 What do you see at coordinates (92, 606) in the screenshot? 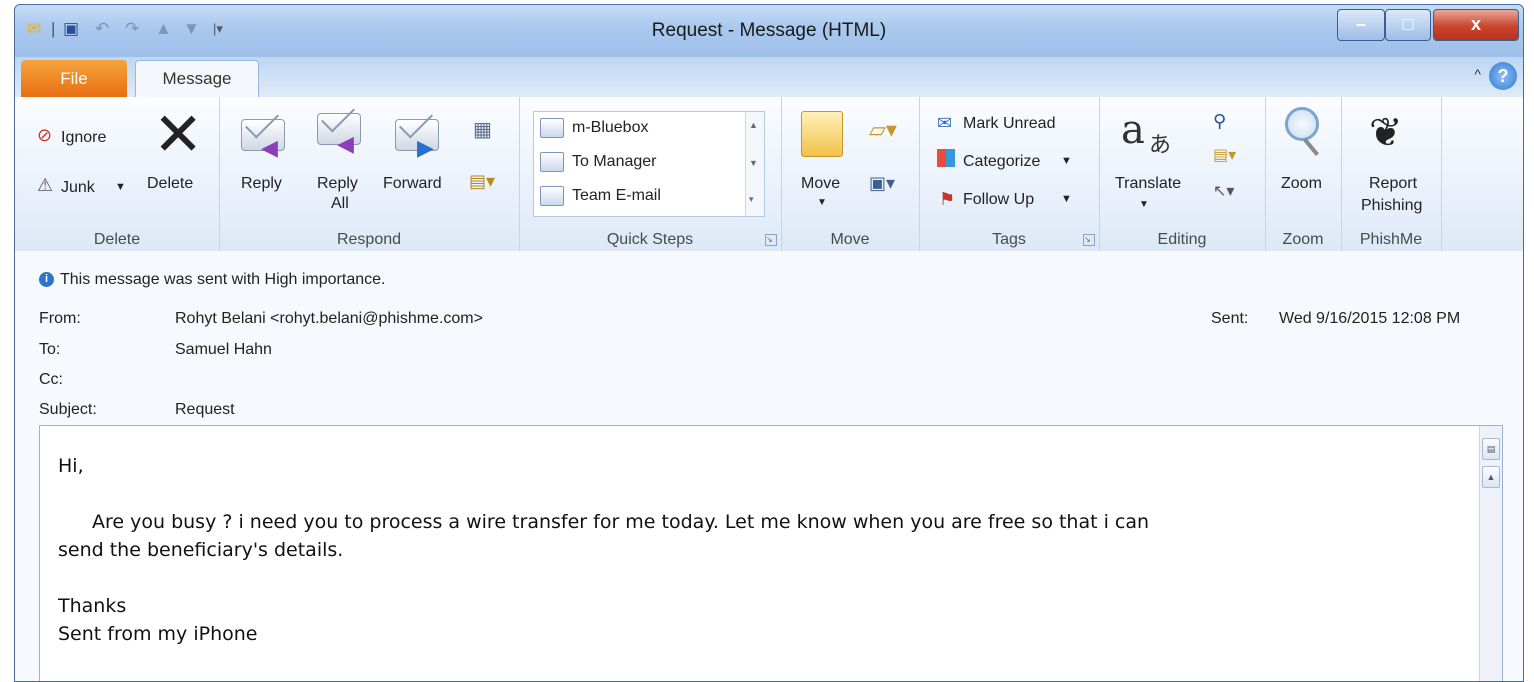
I see `body-thanks: Thanks` at bounding box center [92, 606].